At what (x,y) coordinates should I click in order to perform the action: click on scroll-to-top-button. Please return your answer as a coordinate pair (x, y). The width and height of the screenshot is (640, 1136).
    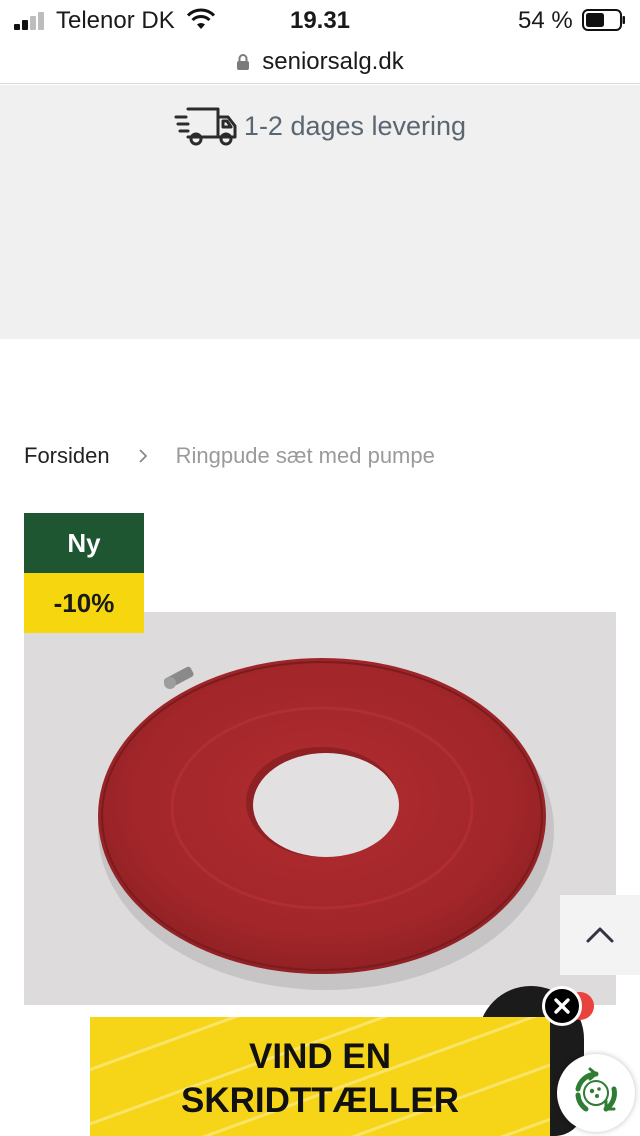
    Looking at the image, I should click on (600, 935).